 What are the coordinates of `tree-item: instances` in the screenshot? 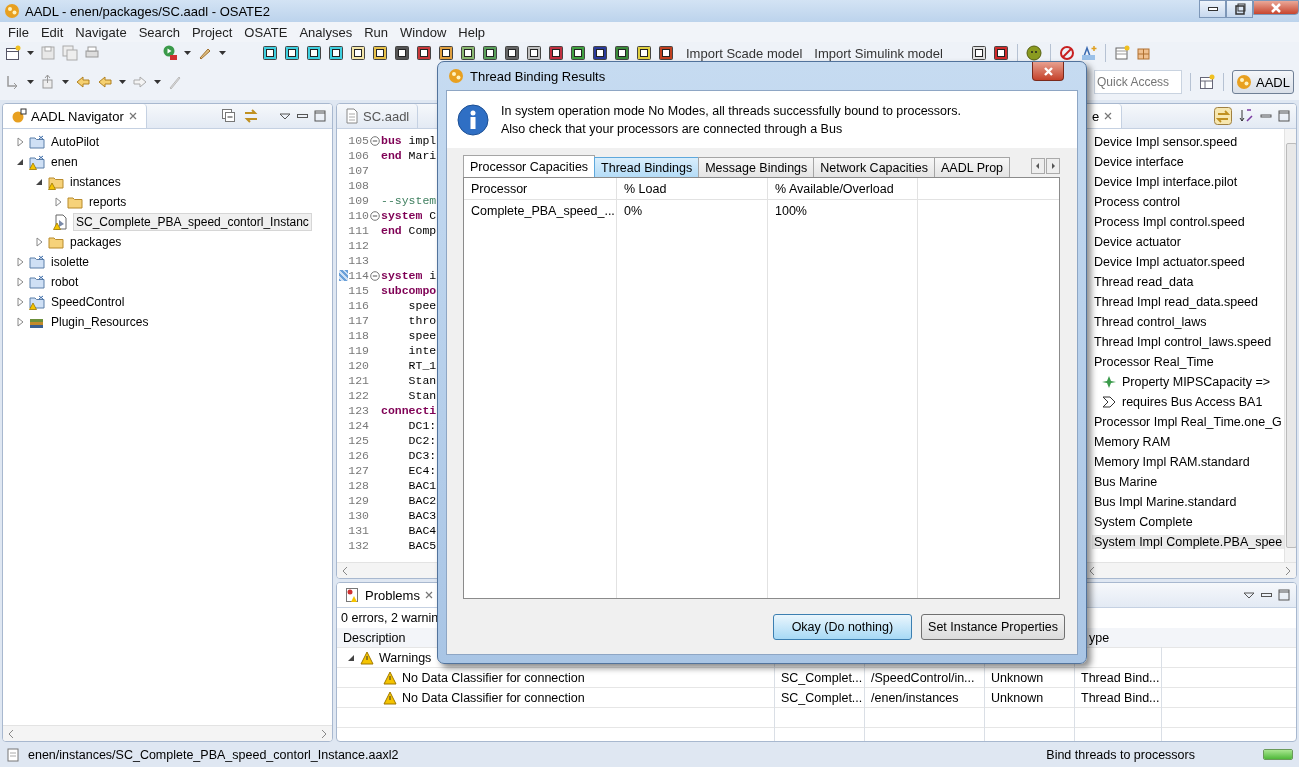 It's located at (95, 182).